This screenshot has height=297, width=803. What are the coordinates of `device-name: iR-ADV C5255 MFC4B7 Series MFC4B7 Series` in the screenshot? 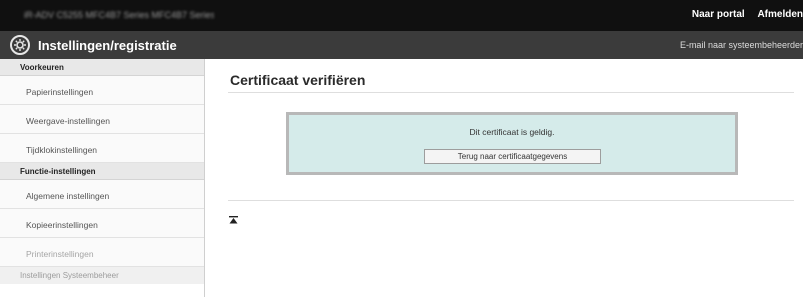 It's located at (119, 15).